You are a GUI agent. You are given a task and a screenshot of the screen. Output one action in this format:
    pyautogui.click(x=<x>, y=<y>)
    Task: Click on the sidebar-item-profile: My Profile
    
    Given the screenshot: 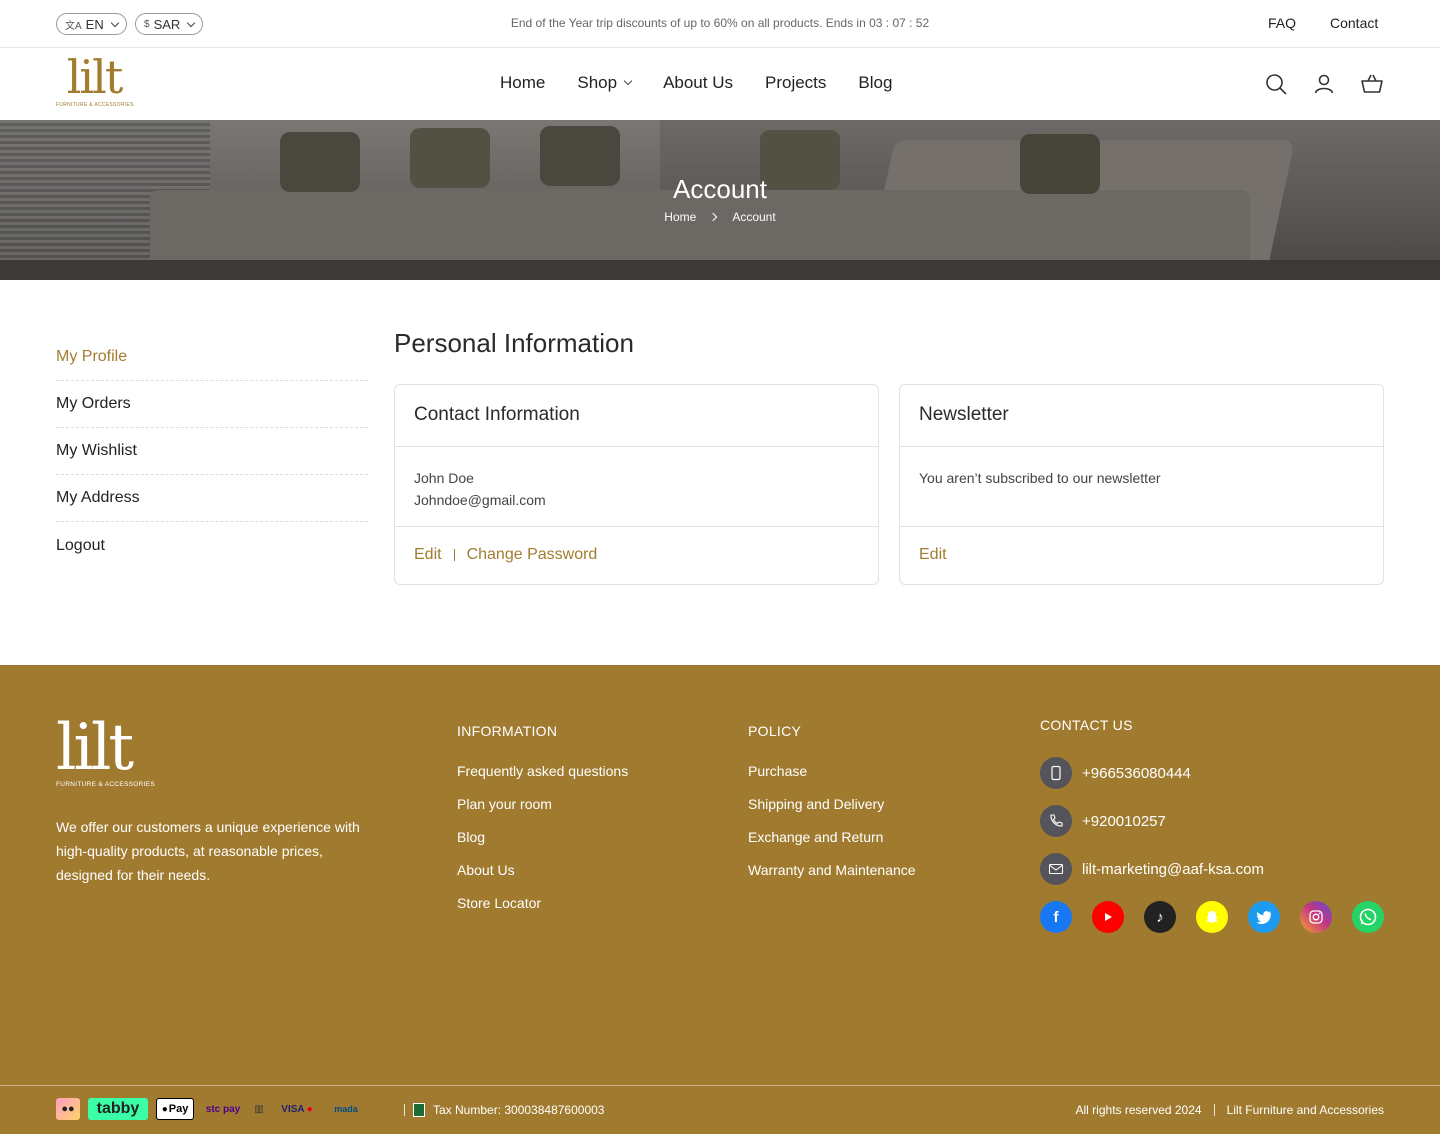 What is the action you would take?
    pyautogui.click(x=212, y=357)
    